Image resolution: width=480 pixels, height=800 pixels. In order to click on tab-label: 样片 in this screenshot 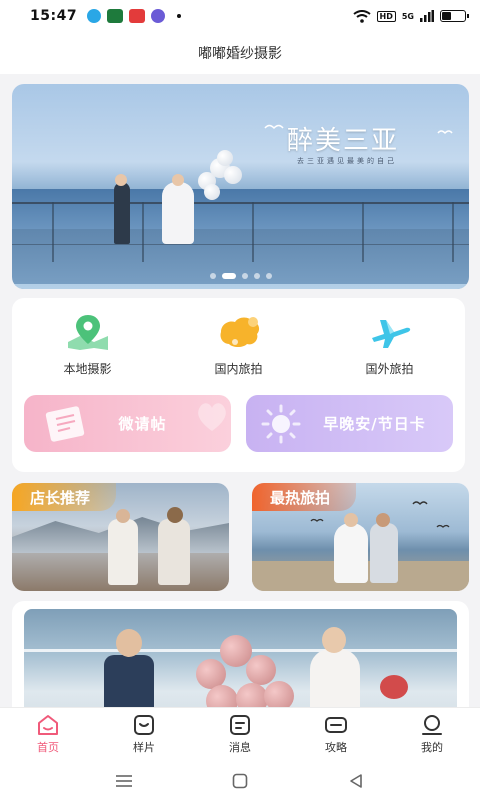, I will do `click(144, 747)`.